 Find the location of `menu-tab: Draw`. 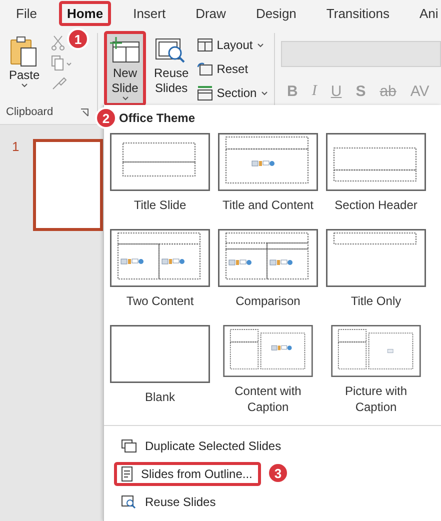

menu-tab: Draw is located at coordinates (211, 13).